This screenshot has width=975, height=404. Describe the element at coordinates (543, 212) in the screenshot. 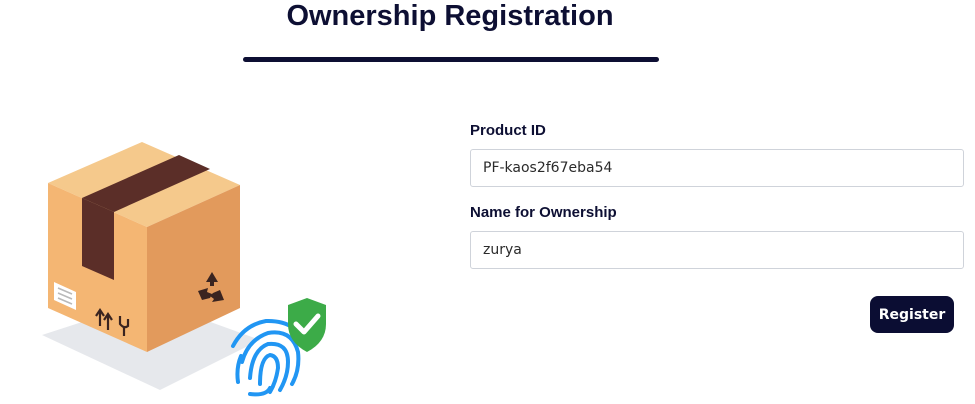

I see `owner-name-label: Name for Ownership` at that location.